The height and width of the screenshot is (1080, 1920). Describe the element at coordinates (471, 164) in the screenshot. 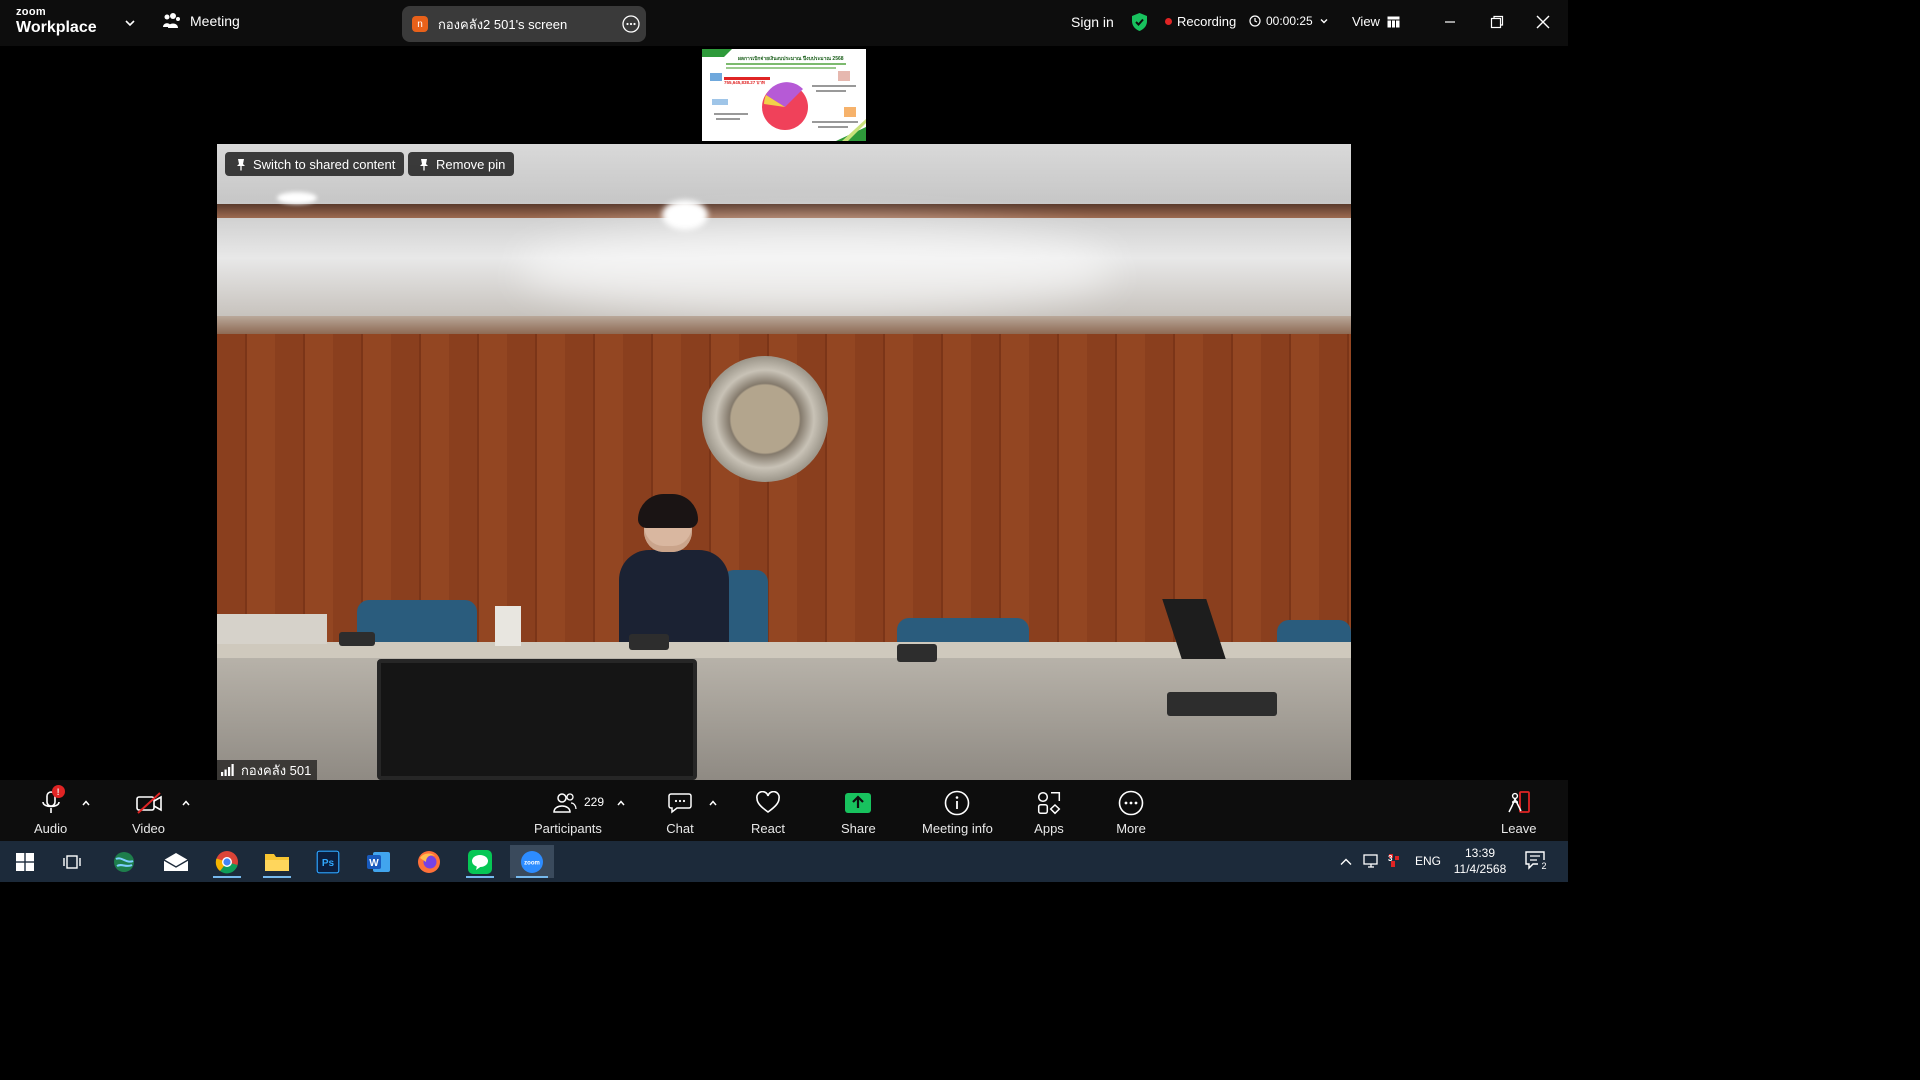

I see `remove-pin-label: Remove pin` at that location.